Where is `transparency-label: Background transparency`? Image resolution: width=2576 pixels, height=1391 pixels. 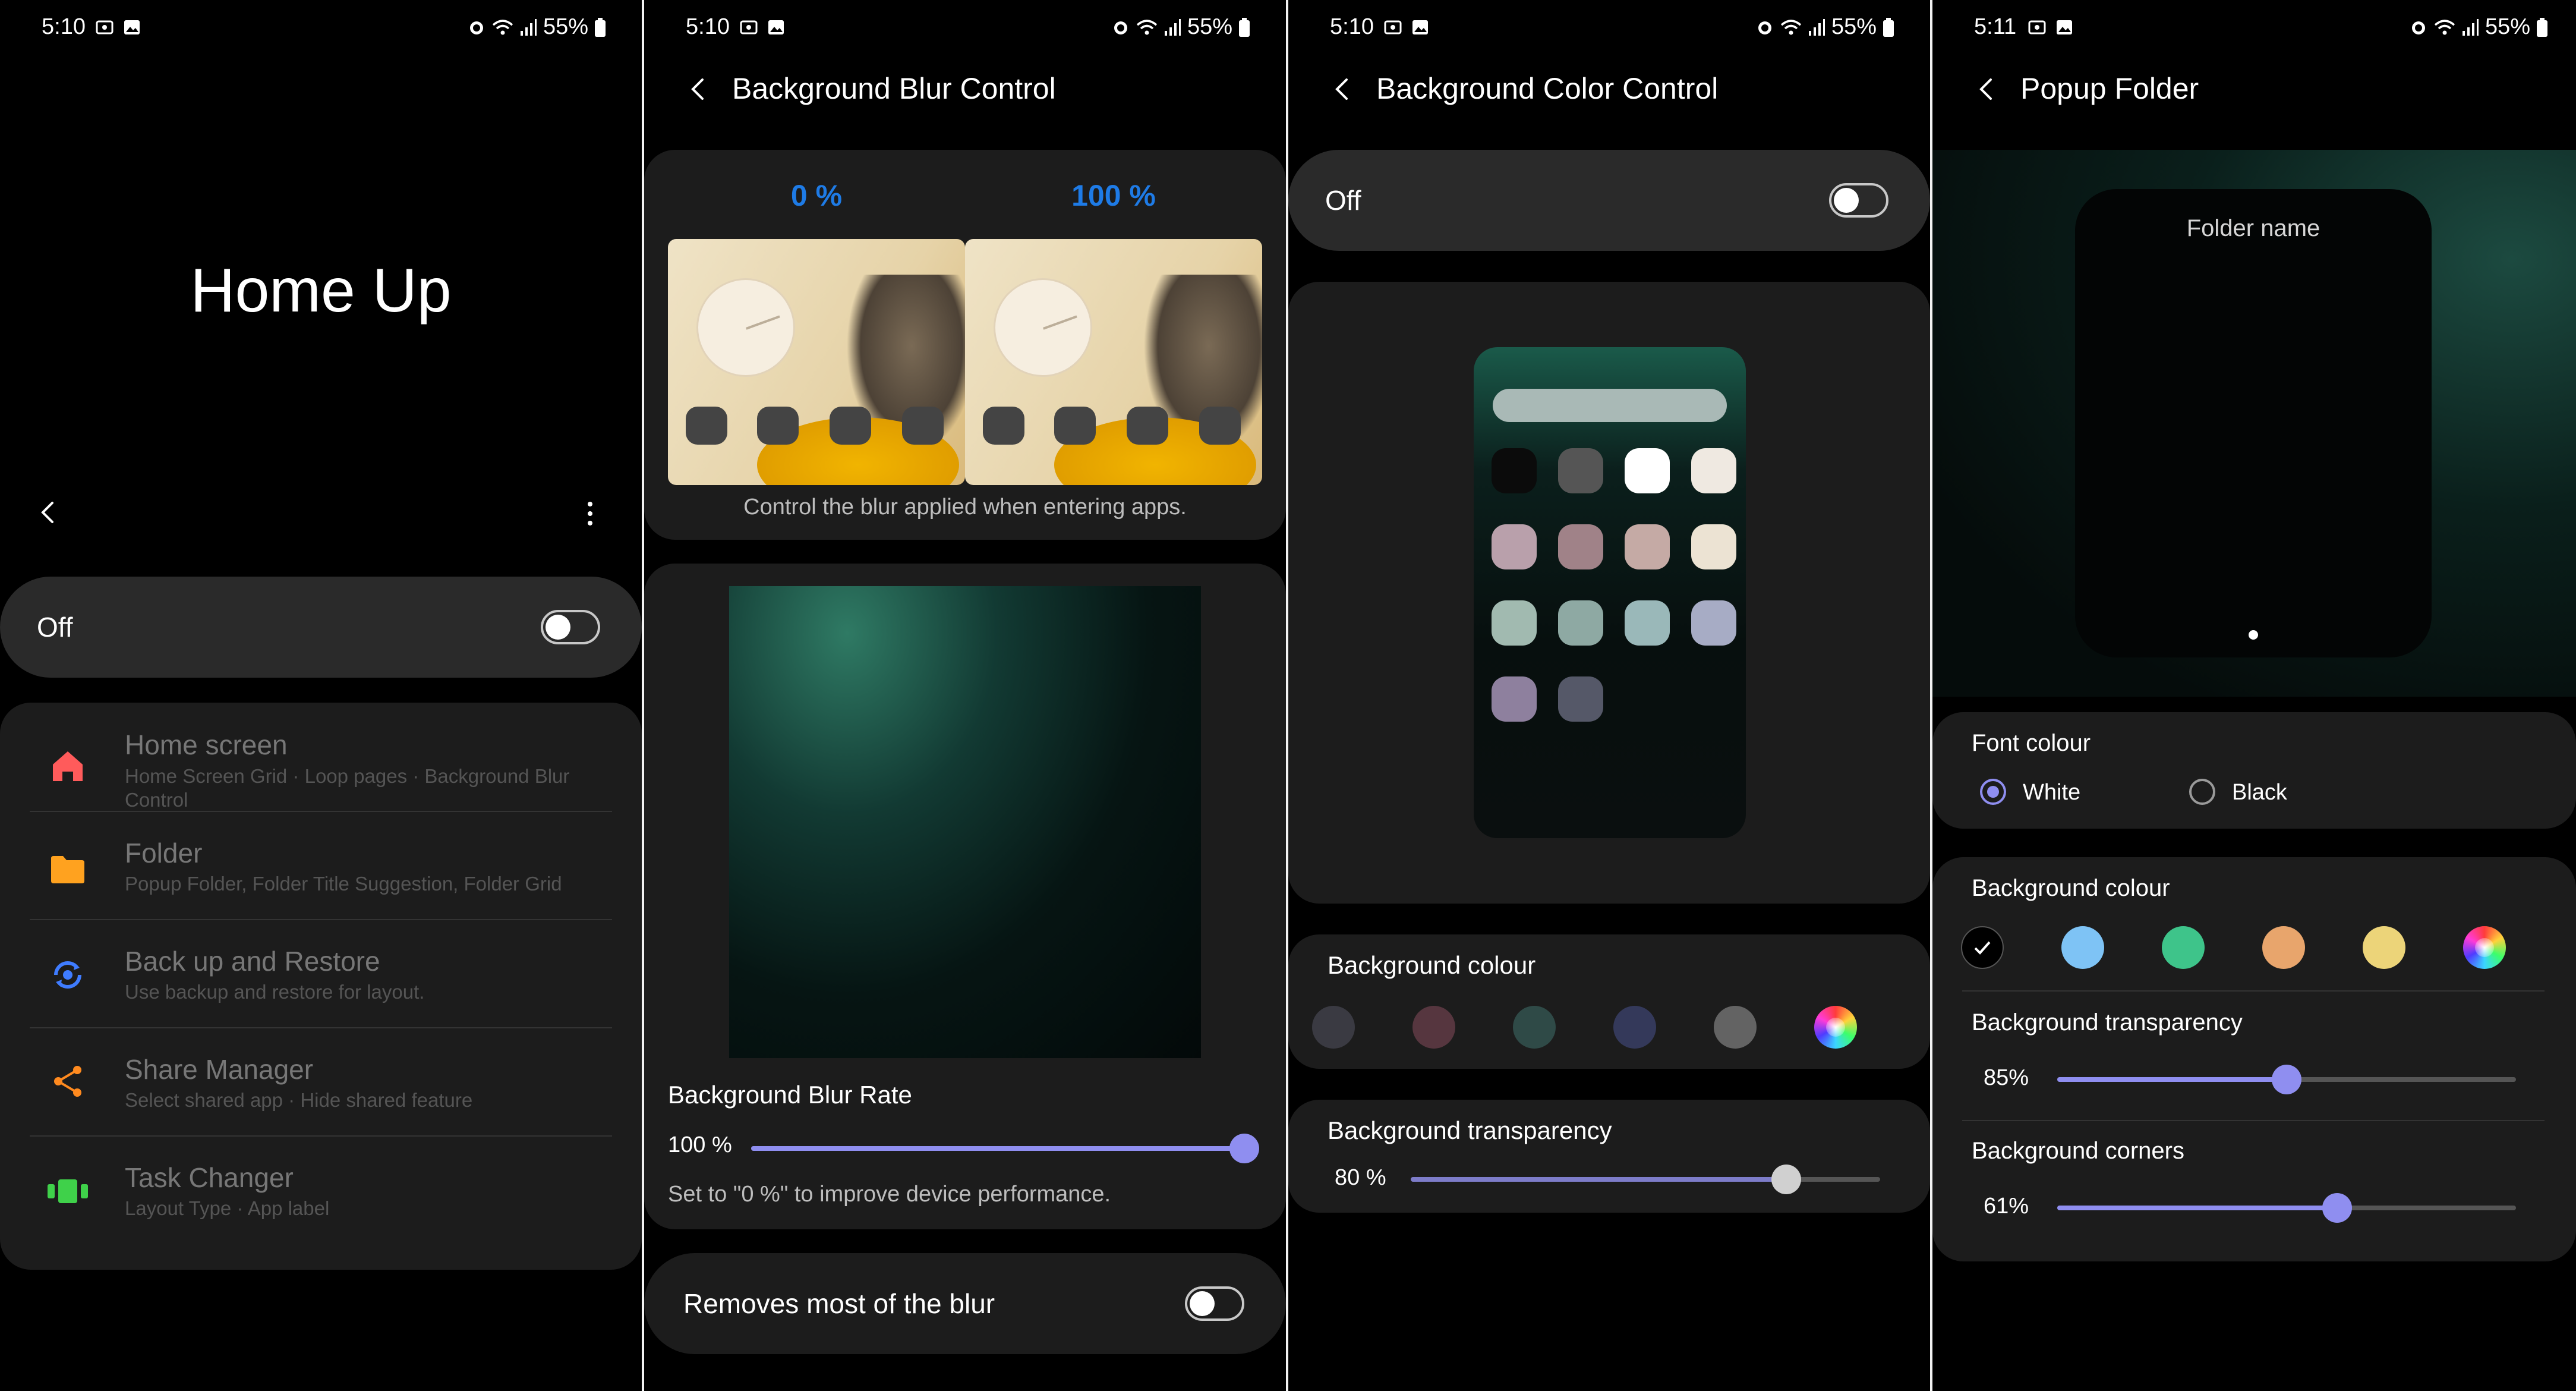 transparency-label: Background transparency is located at coordinates (2107, 1022).